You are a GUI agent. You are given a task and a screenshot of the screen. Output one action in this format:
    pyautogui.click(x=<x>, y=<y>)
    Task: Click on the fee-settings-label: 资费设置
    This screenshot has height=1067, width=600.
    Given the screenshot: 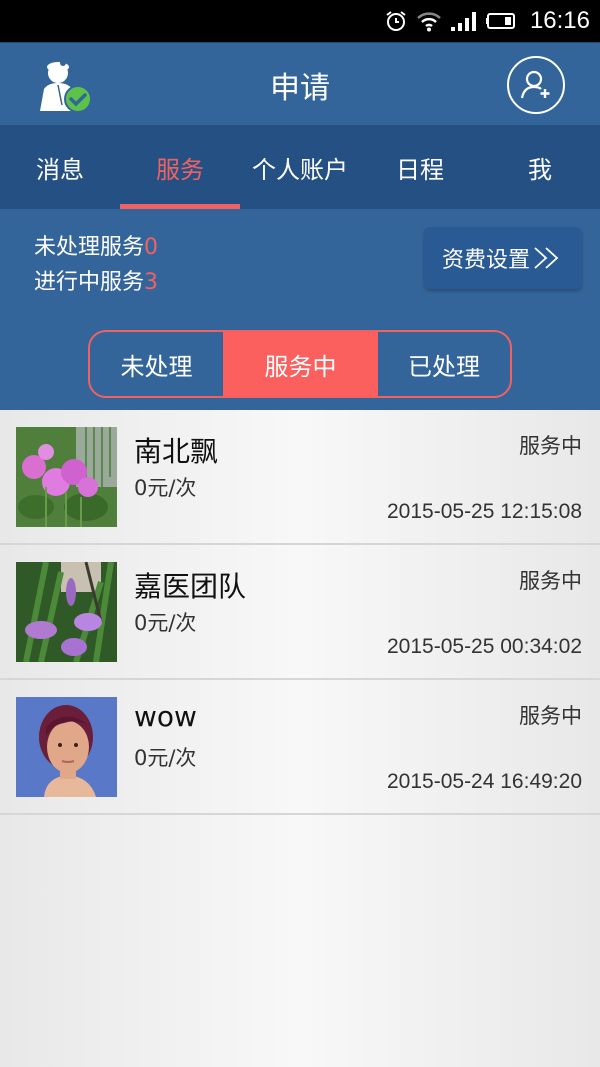 What is the action you would take?
    pyautogui.click(x=485, y=260)
    